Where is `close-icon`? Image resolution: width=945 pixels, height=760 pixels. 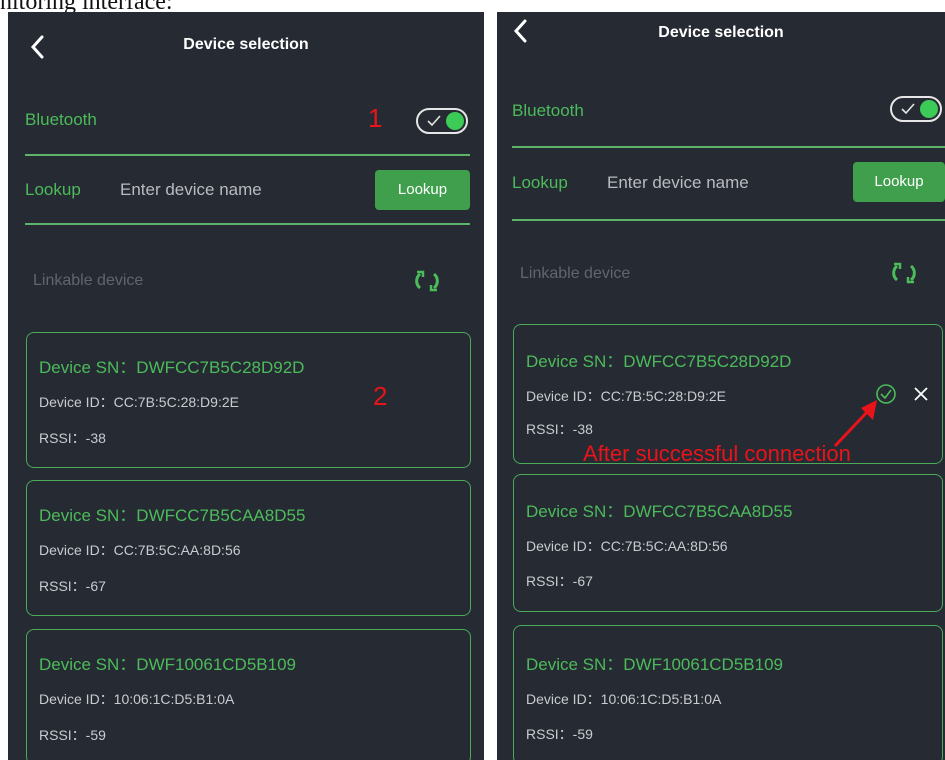 close-icon is located at coordinates (921, 394).